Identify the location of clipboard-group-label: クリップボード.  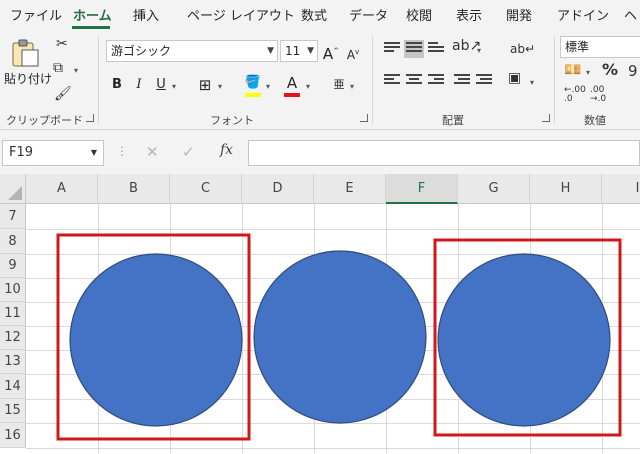
(44, 120).